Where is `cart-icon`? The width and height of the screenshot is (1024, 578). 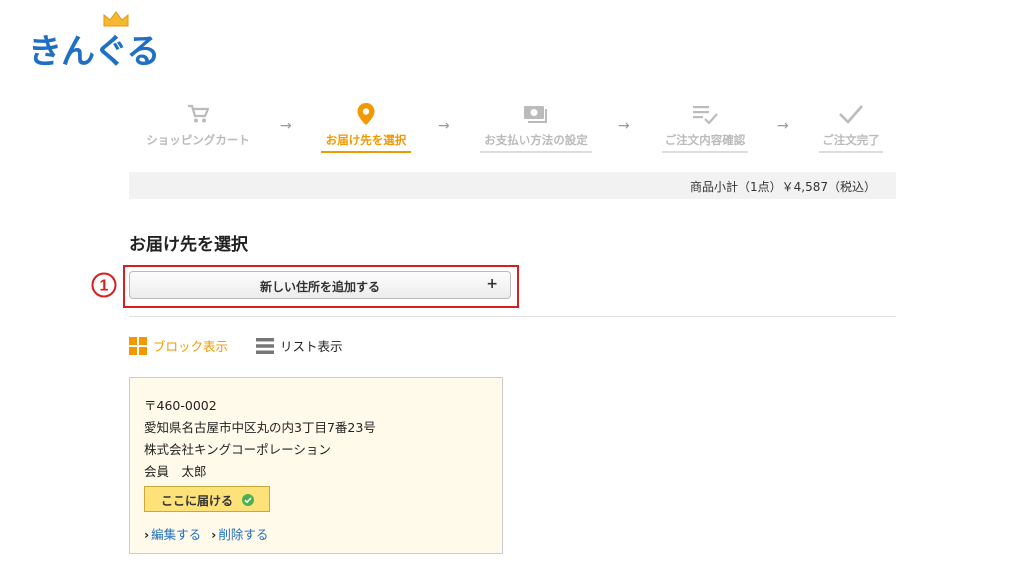 cart-icon is located at coordinates (198, 113).